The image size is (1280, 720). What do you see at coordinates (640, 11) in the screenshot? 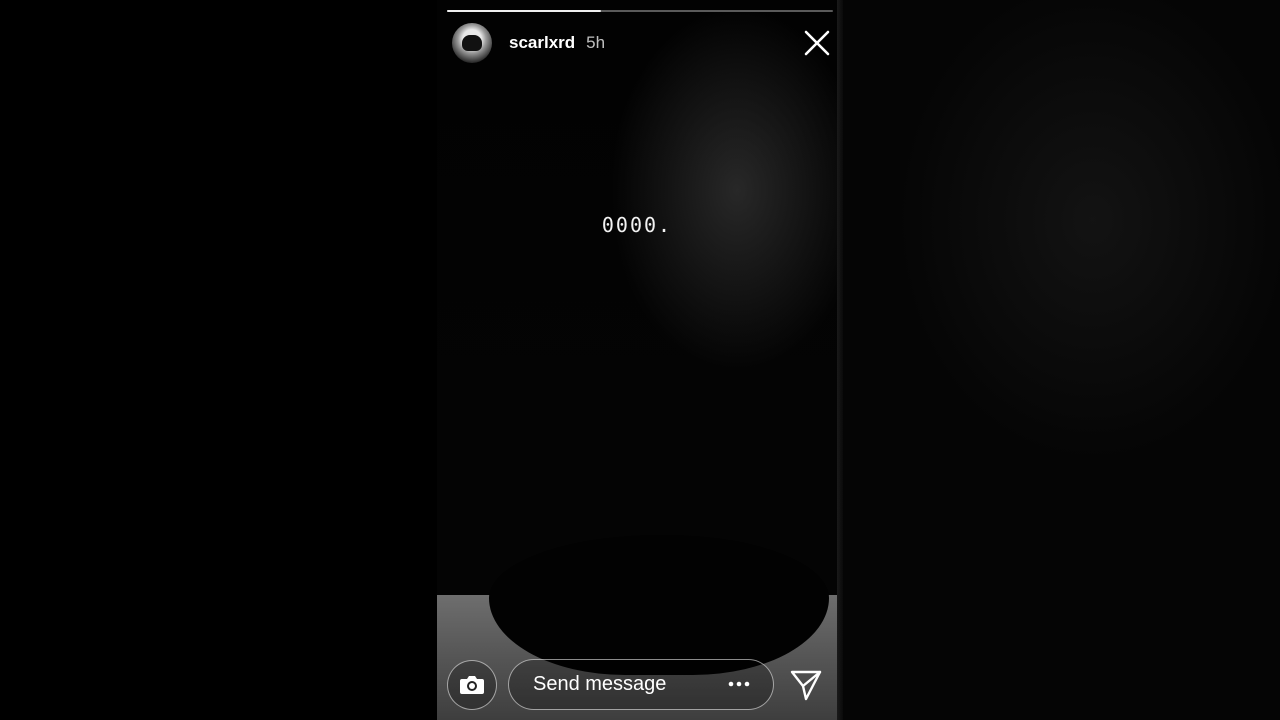
I see `story-progress-bar` at bounding box center [640, 11].